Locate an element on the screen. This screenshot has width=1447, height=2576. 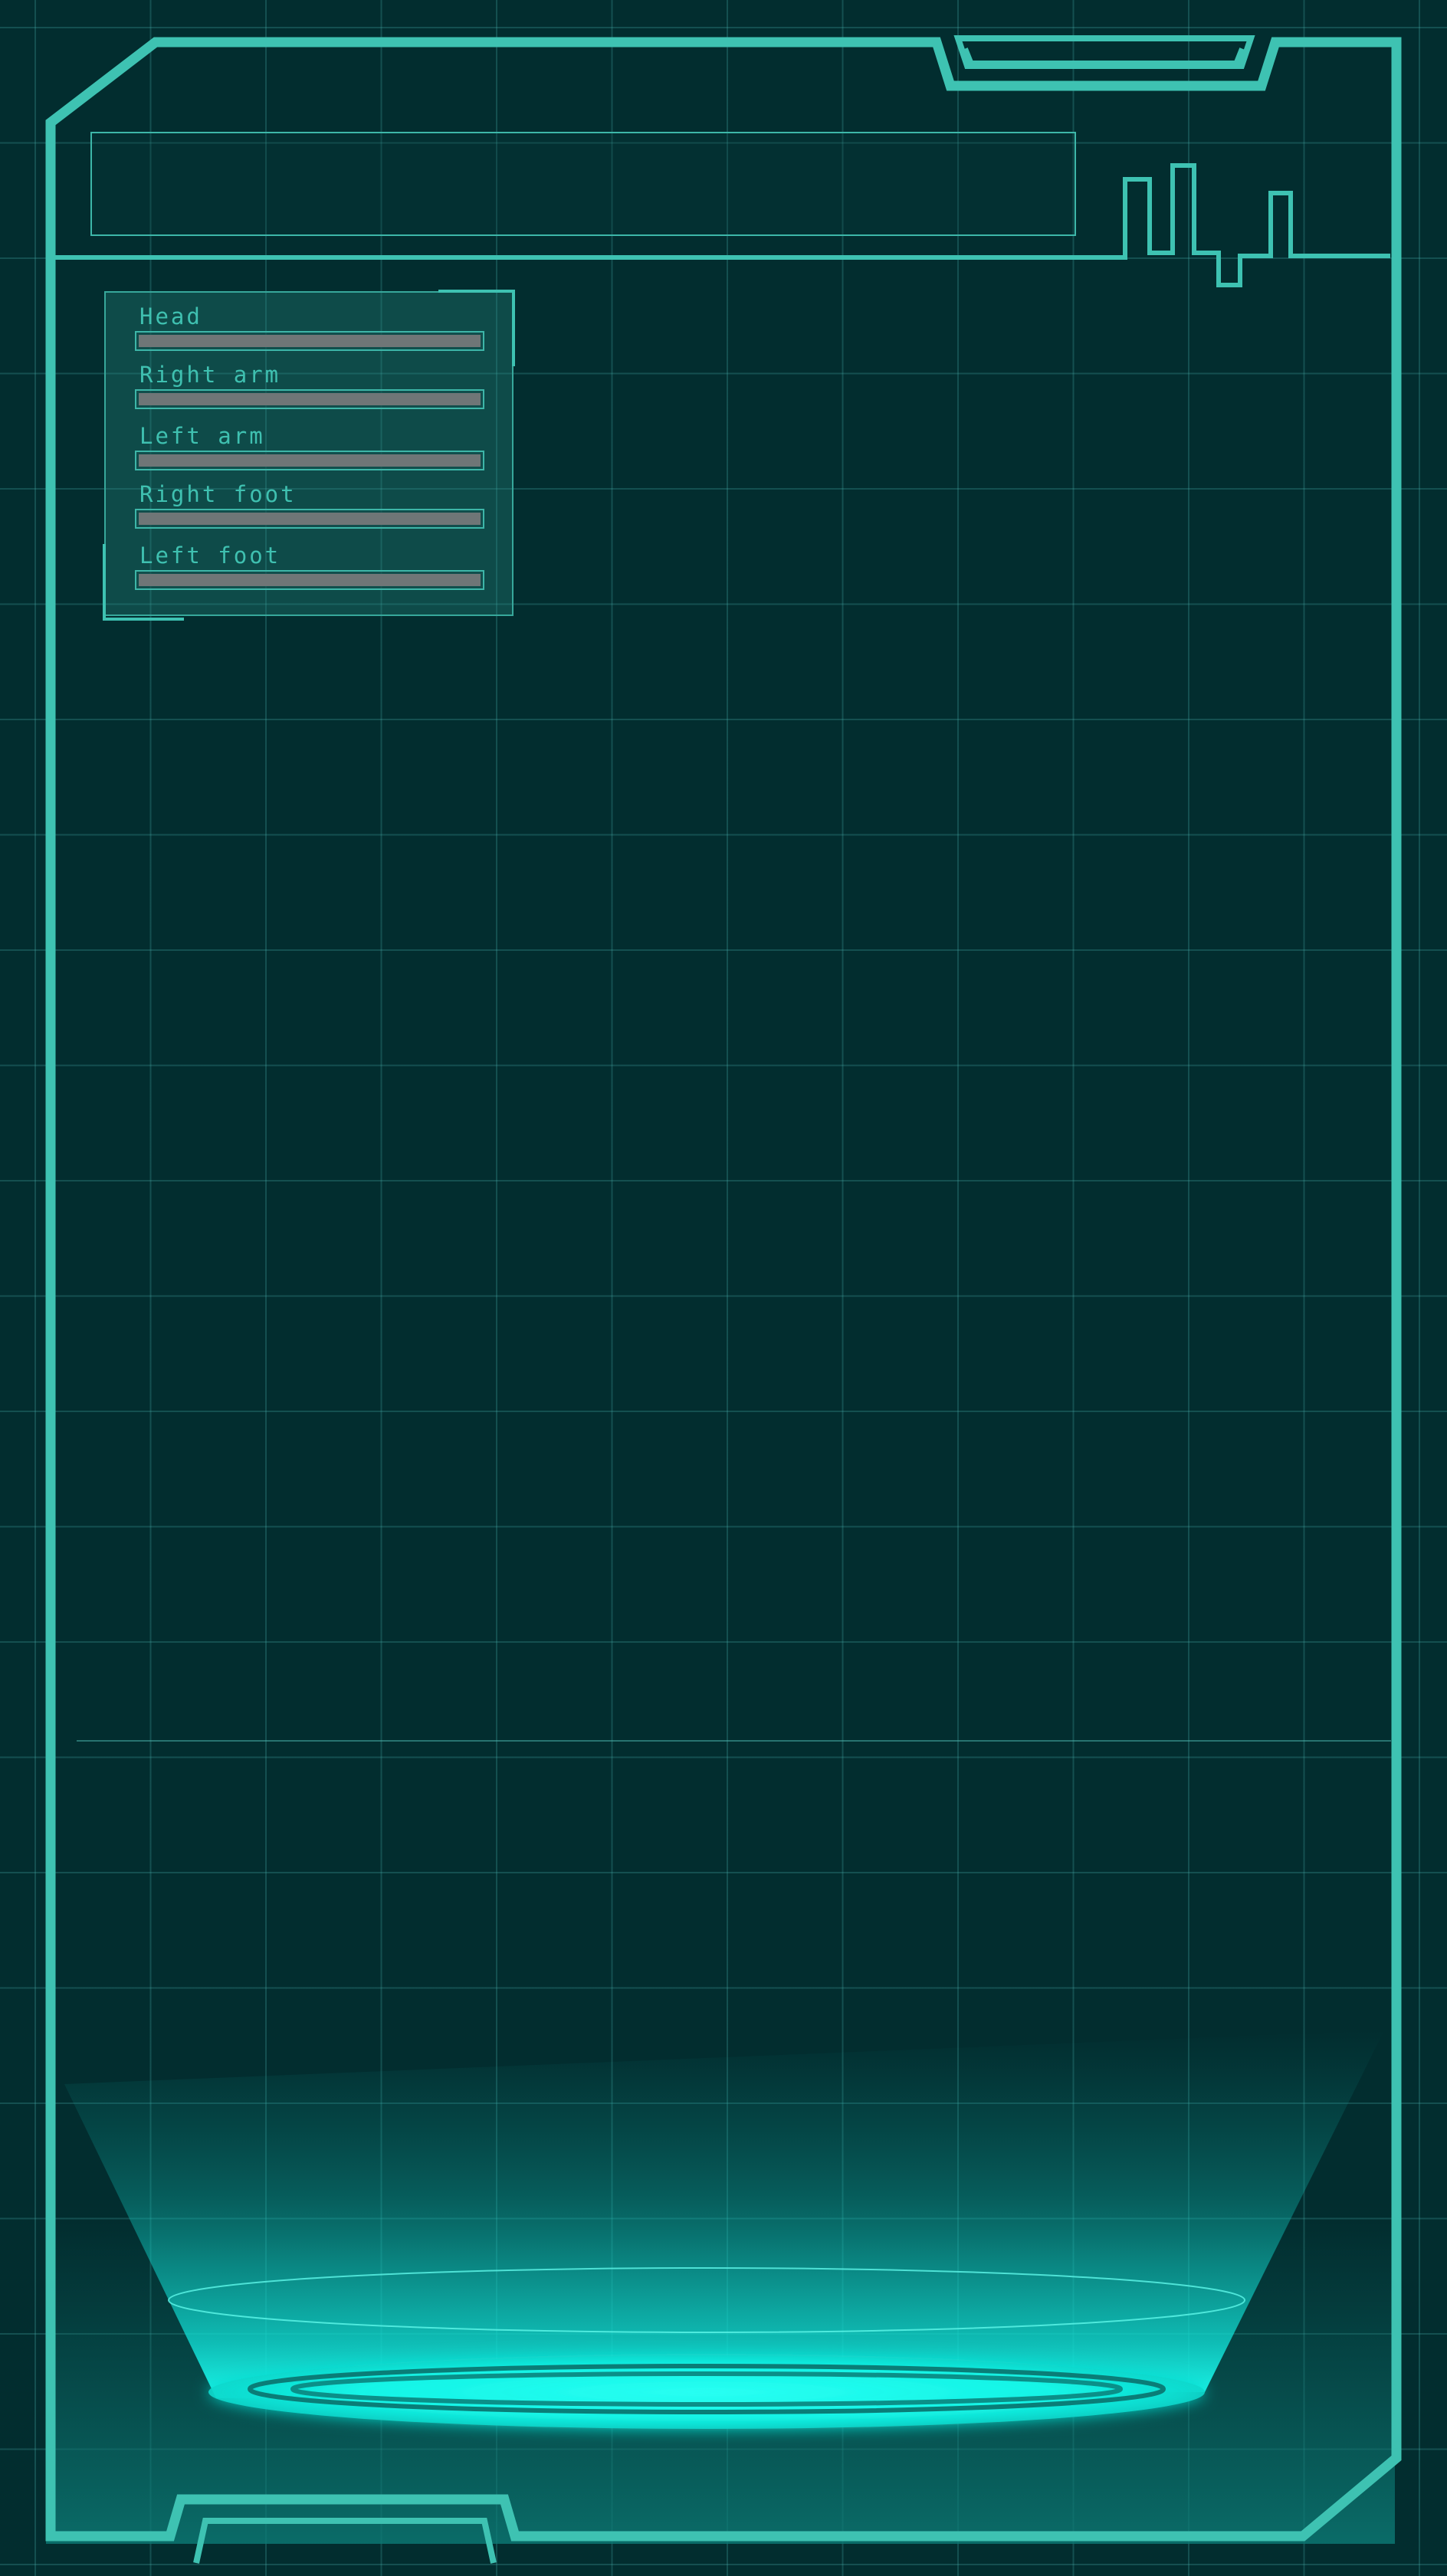
title-bar is located at coordinates (583, 184).